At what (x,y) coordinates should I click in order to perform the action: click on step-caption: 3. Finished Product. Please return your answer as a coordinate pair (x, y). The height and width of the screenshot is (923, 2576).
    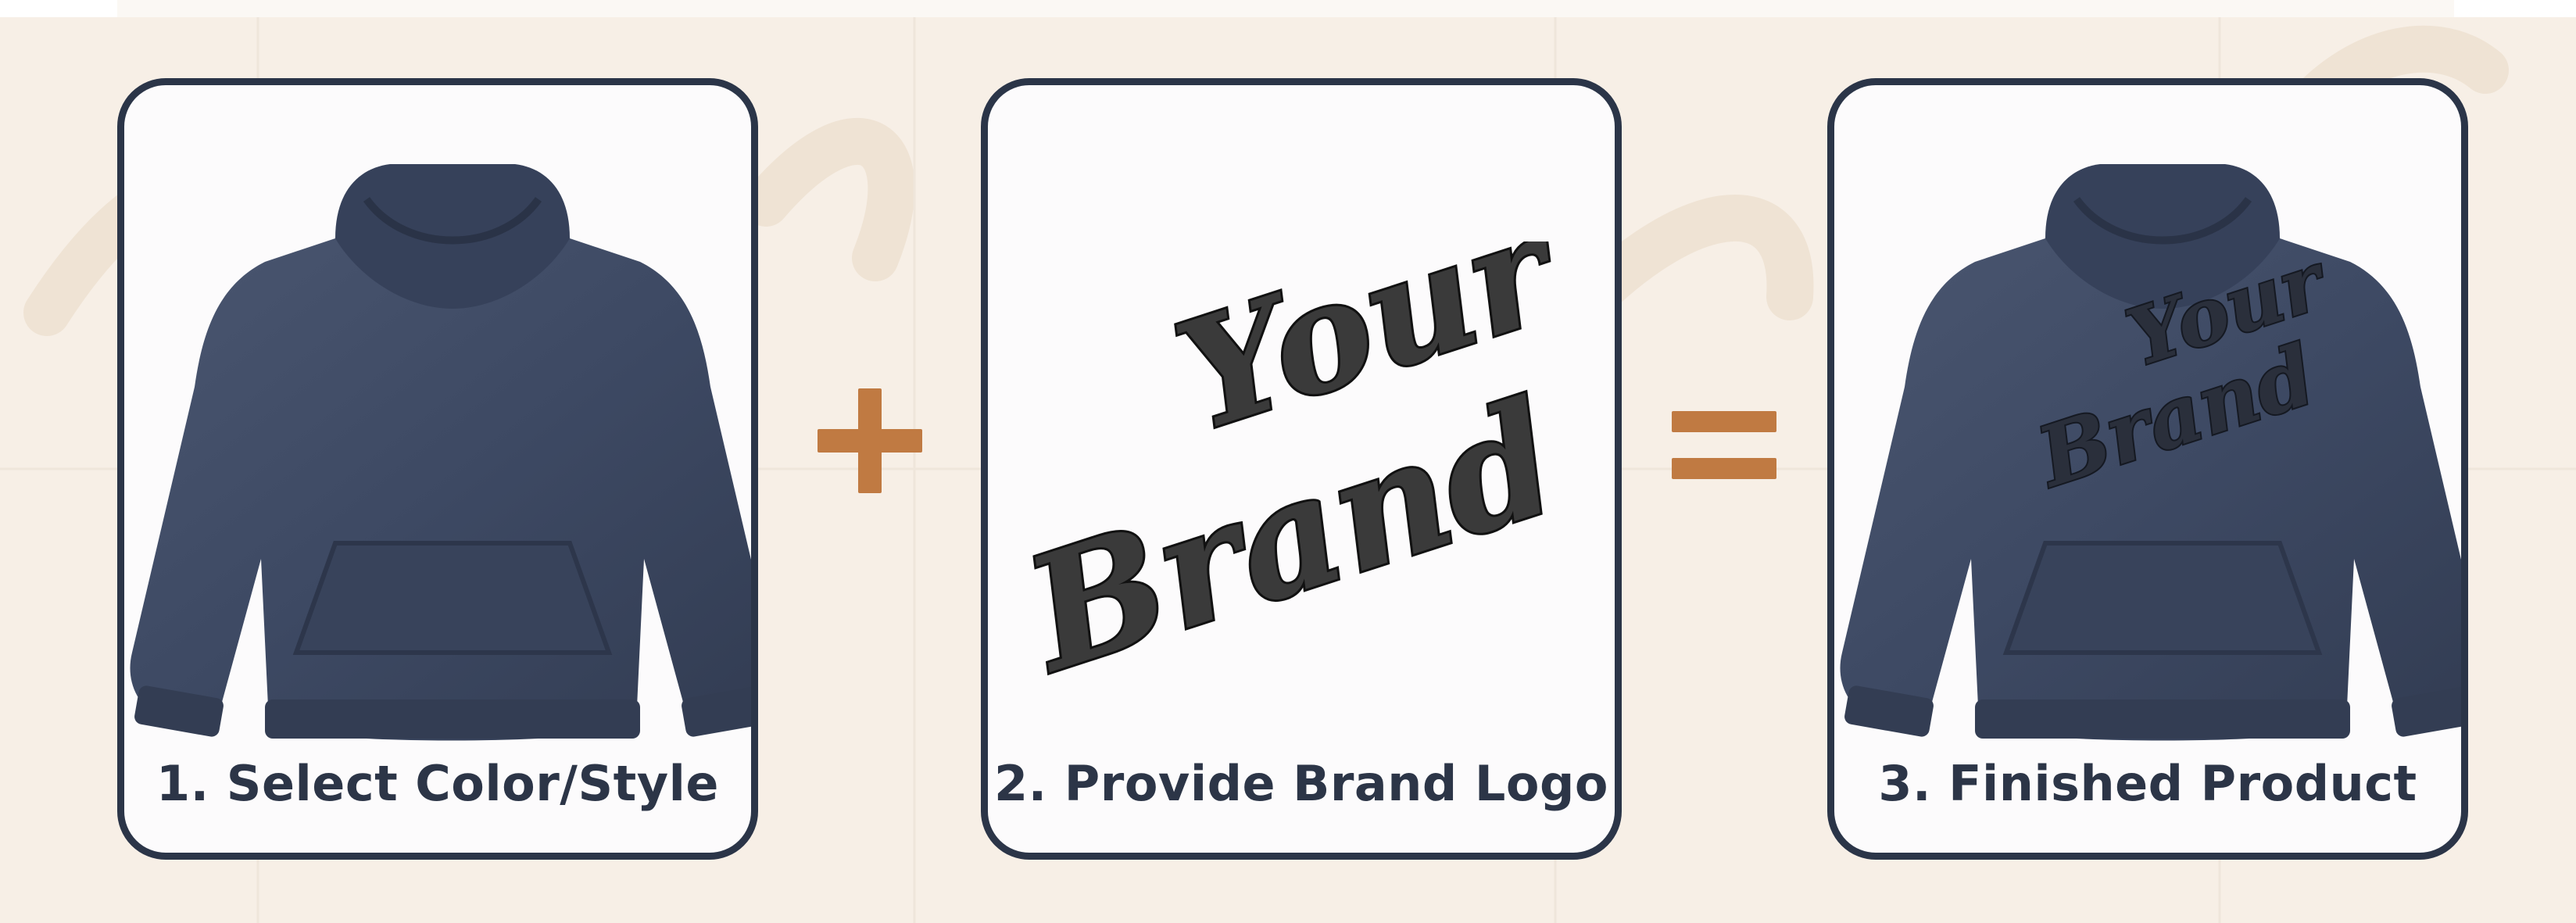
    Looking at the image, I should click on (2147, 783).